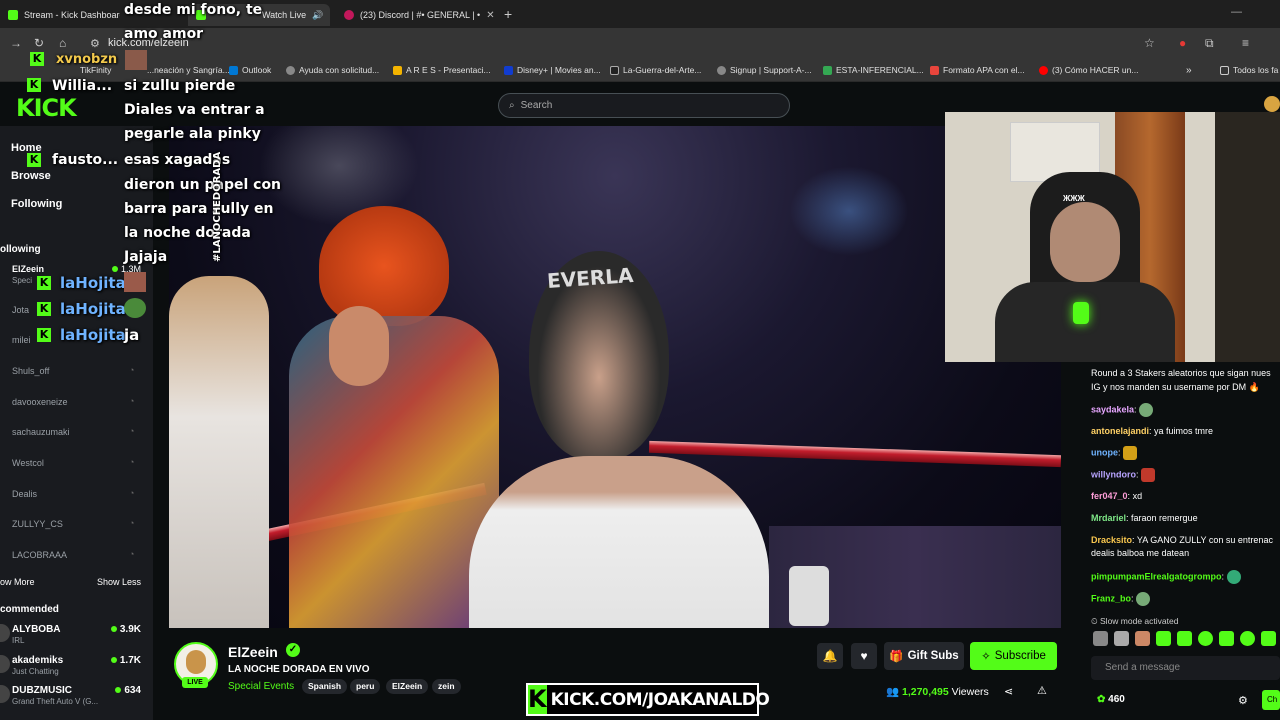  I want to click on chat-username: willyndoro, so click(1113, 474).